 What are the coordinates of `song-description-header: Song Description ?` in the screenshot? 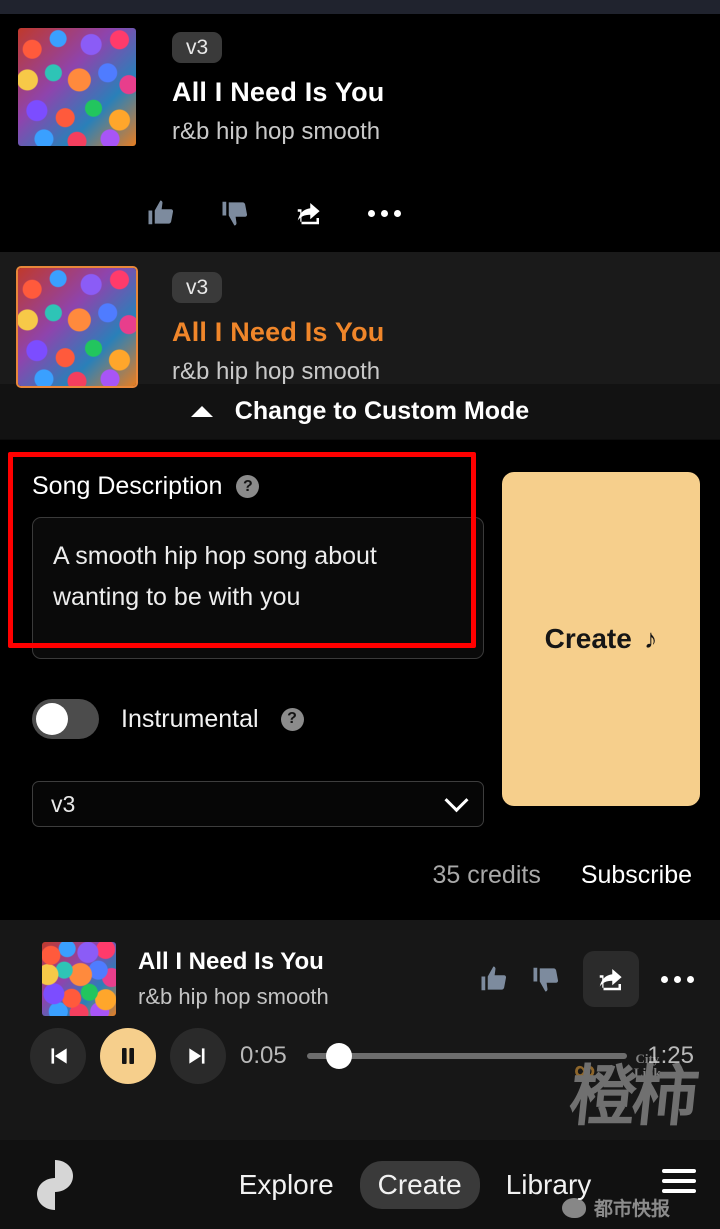 It's located at (258, 486).